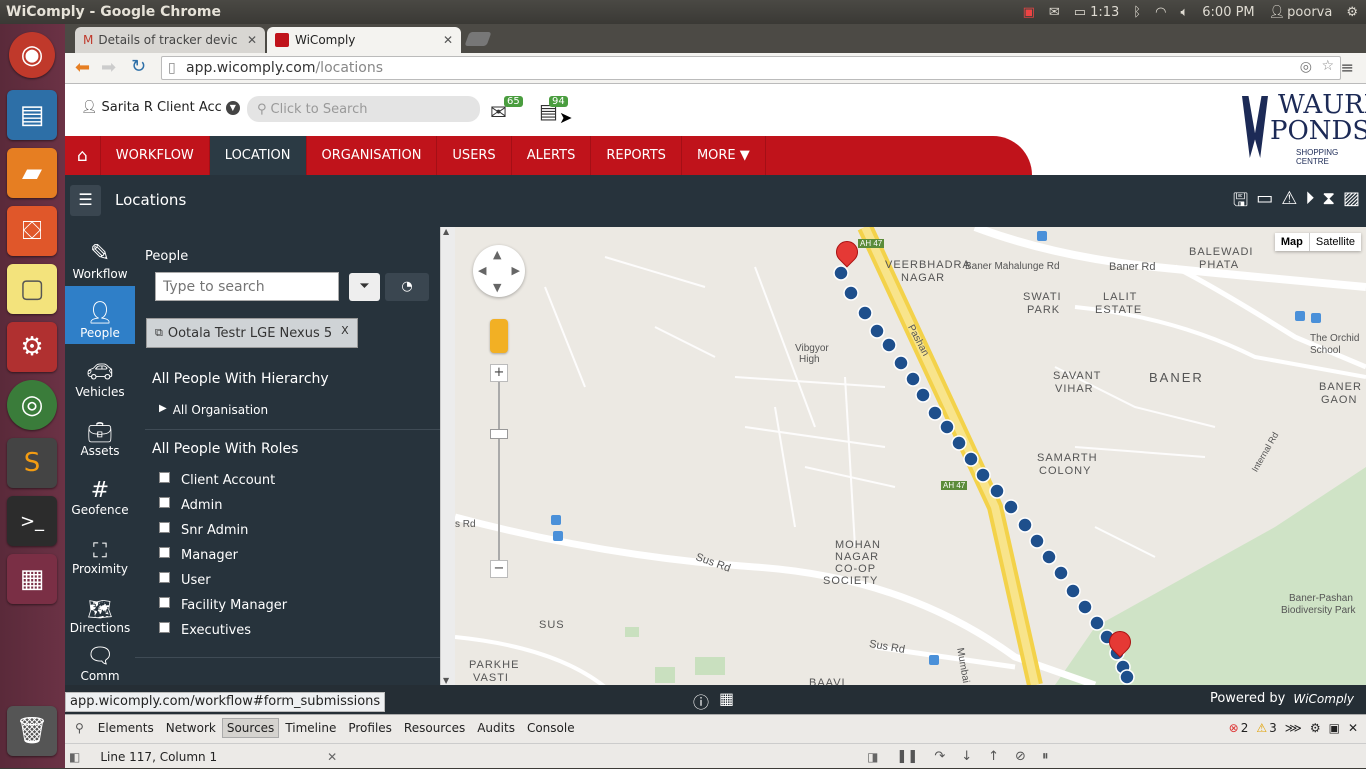  What do you see at coordinates (1160, 12) in the screenshot?
I see `wifi-icon: ◠` at bounding box center [1160, 12].